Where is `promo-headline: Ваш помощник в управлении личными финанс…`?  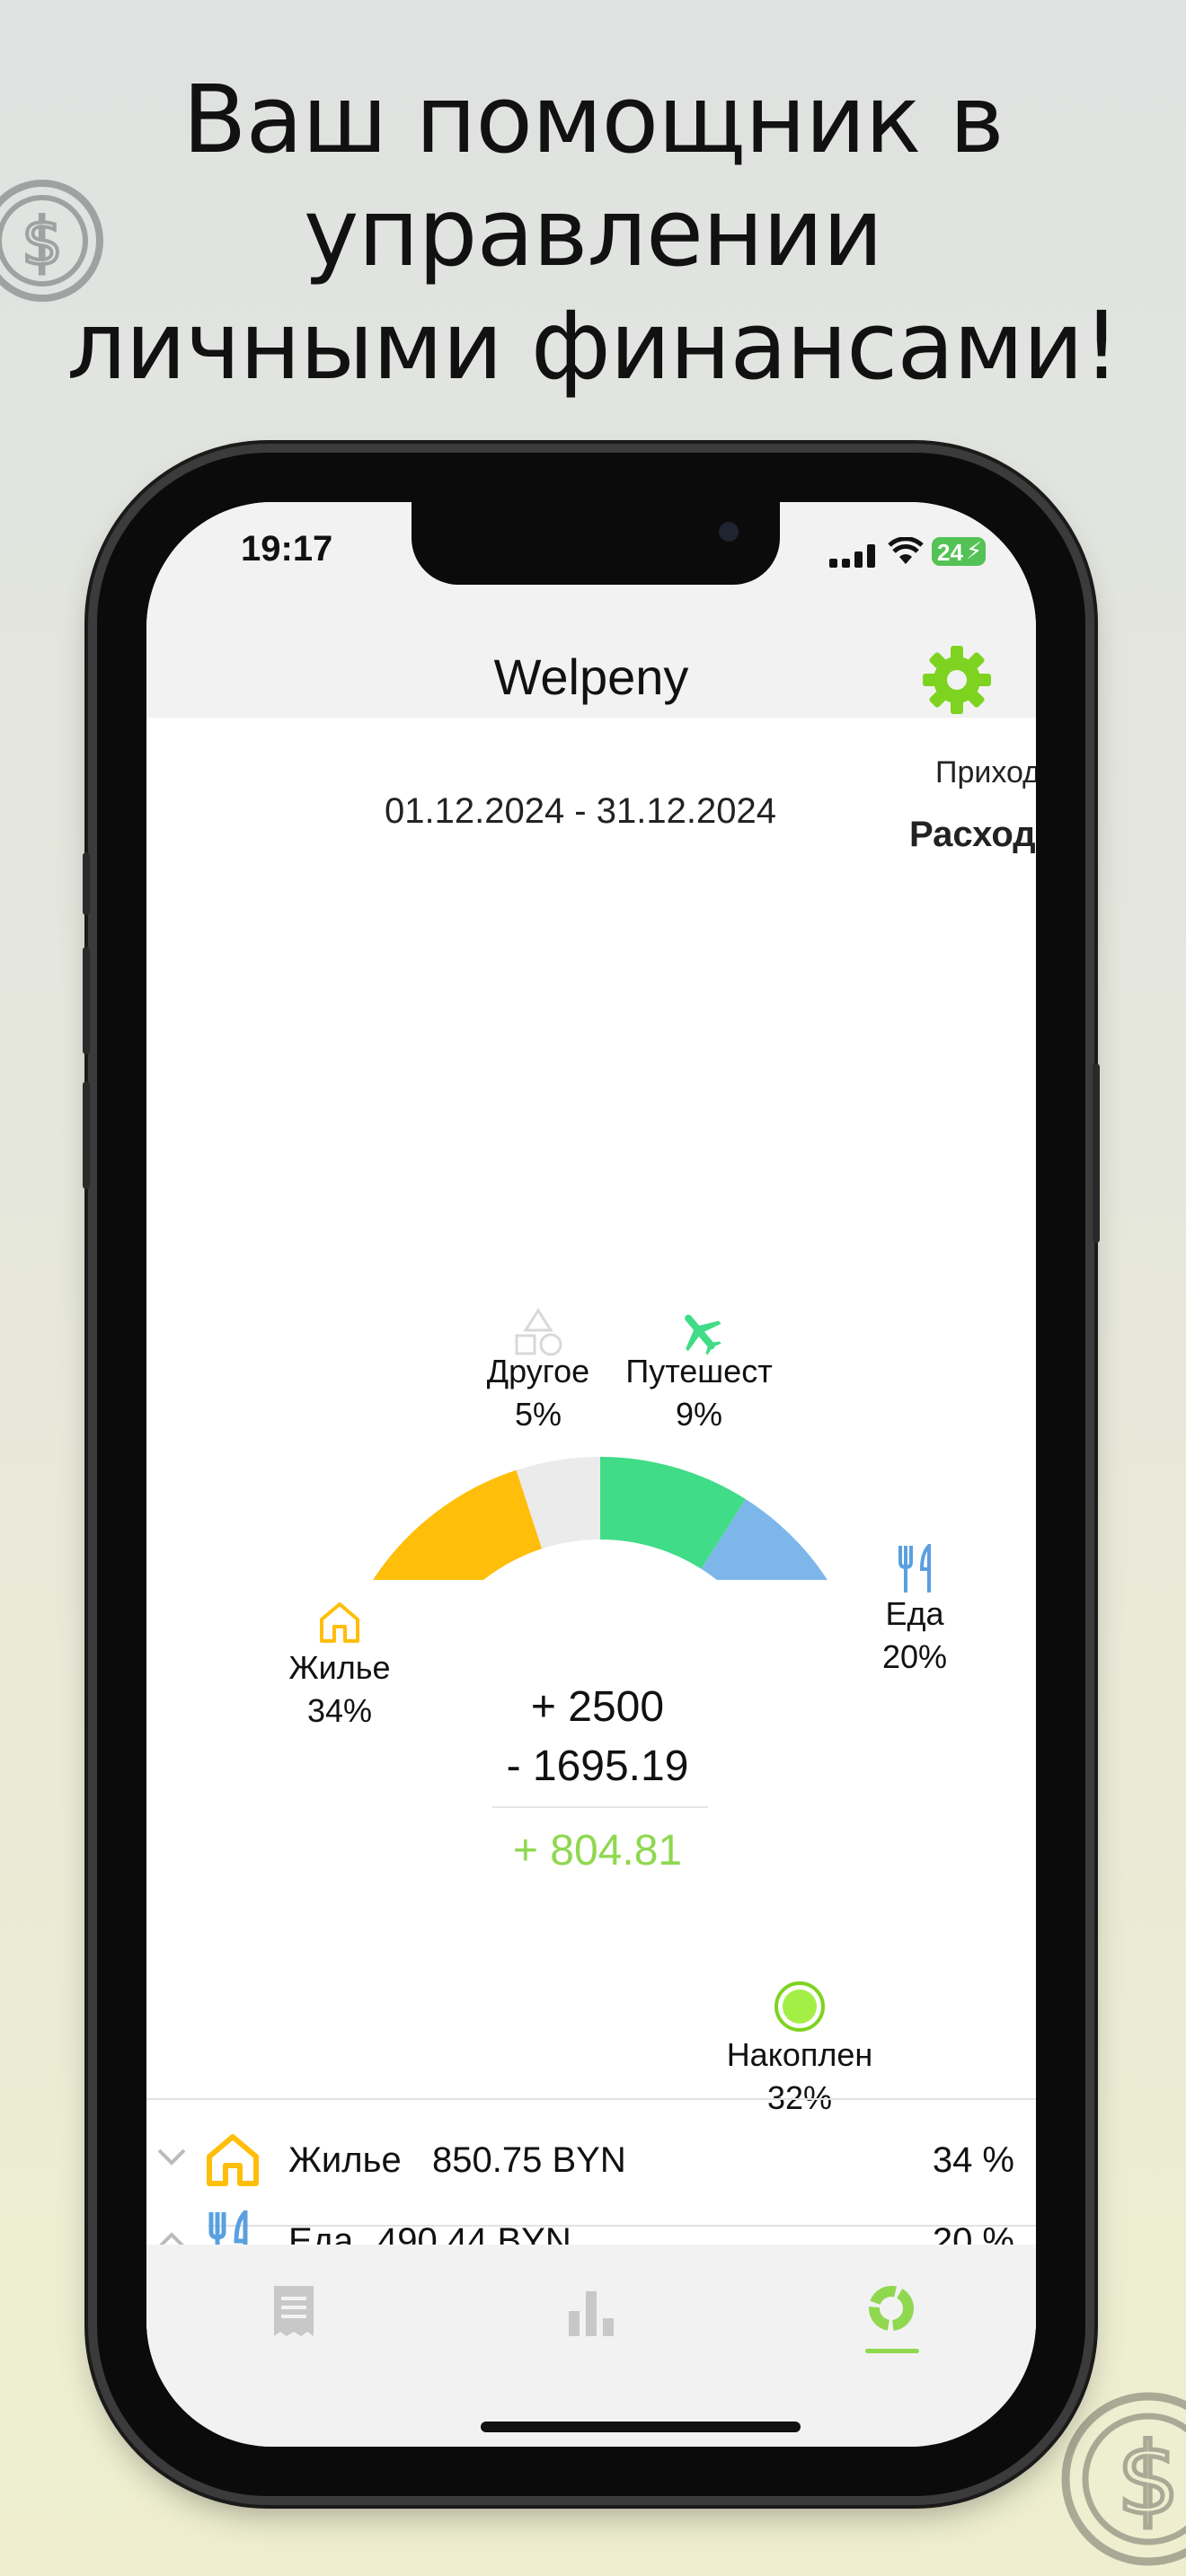
promo-headline: Ваш помощник в управлении личными финанс… is located at coordinates (593, 233).